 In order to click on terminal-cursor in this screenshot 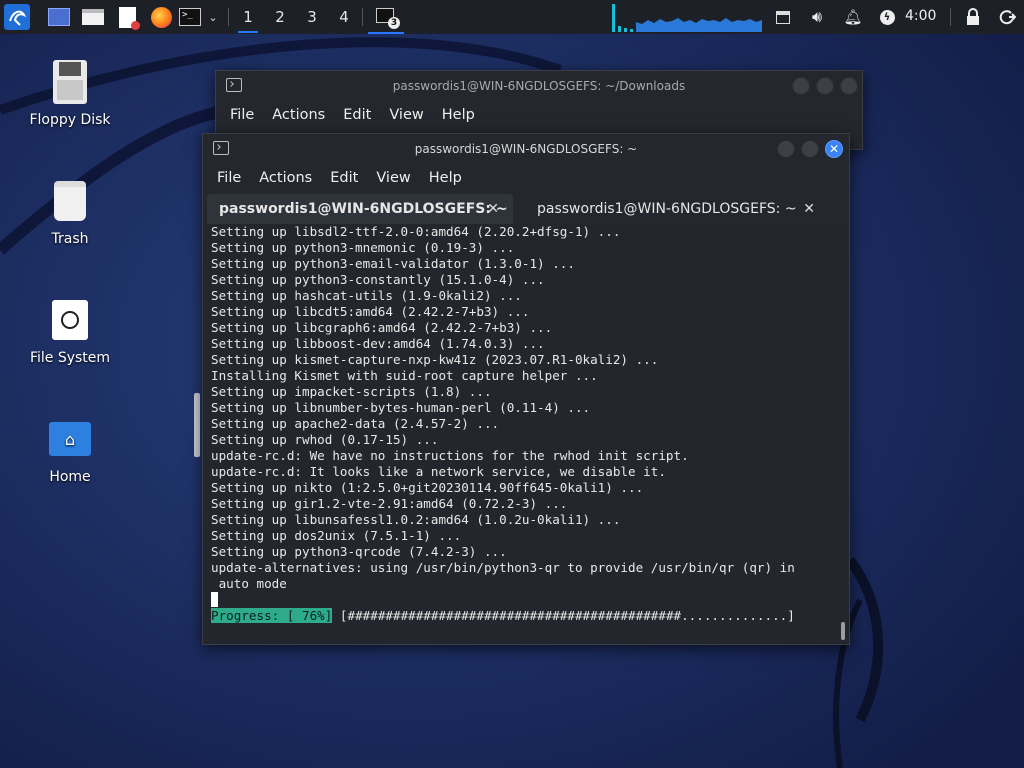, I will do `click(214, 599)`.